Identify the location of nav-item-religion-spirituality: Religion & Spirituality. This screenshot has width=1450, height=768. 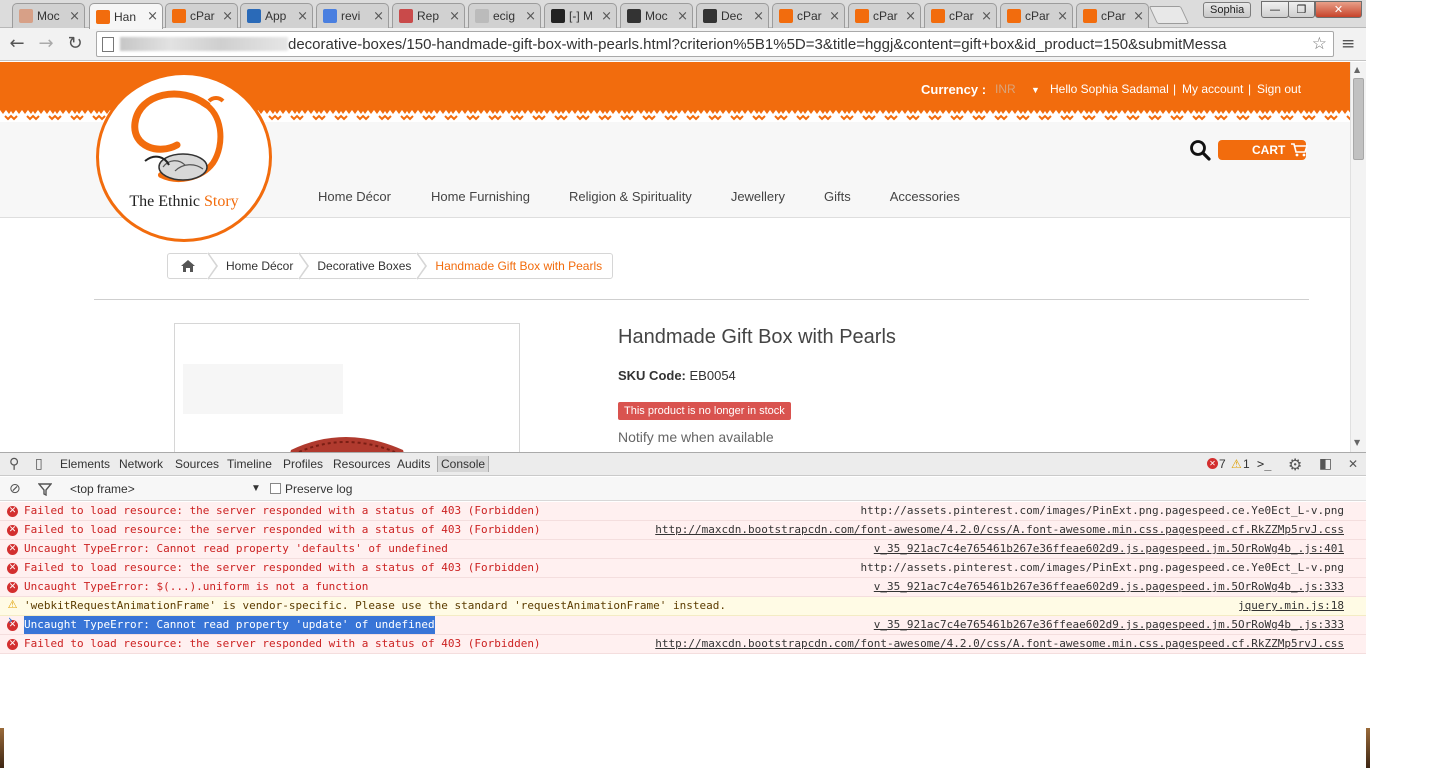
(630, 196).